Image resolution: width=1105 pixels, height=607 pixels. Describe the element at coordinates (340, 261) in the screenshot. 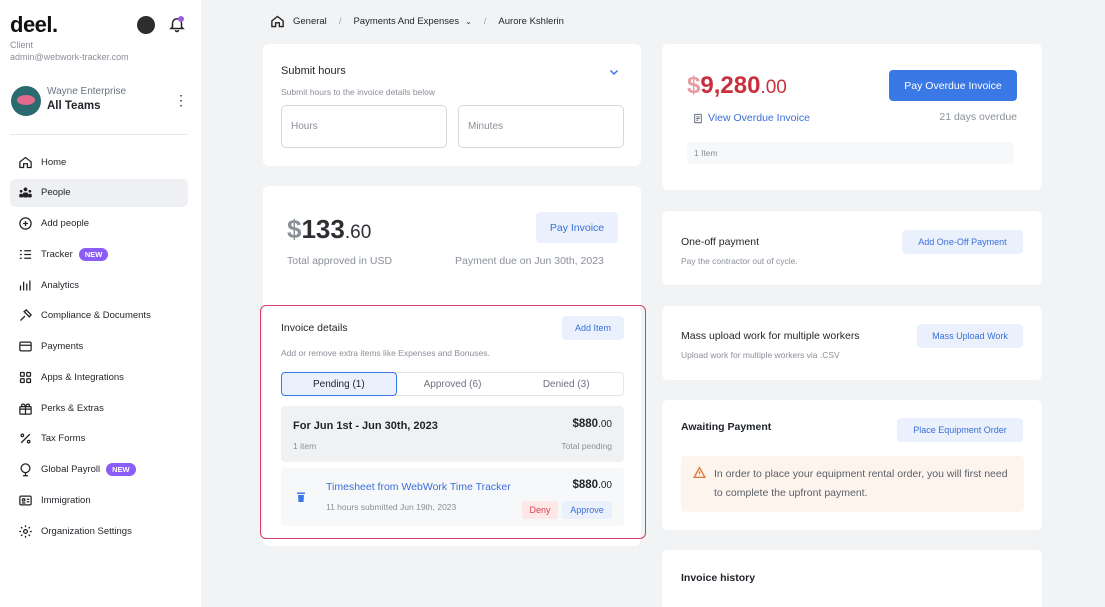

I see `total-approved-label: Total approved in USD` at that location.